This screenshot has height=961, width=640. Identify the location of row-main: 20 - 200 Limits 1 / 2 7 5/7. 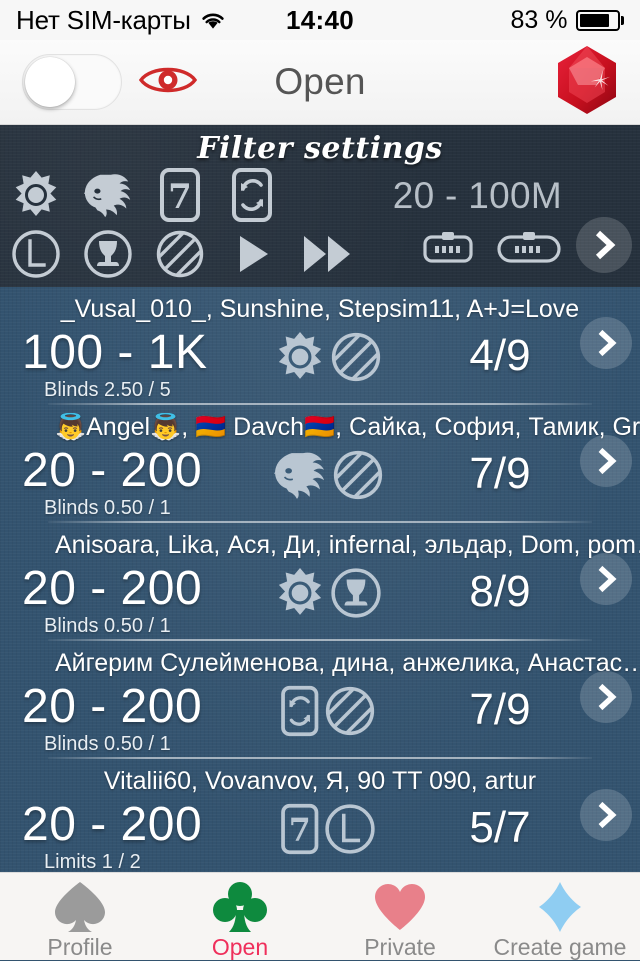
(320, 835).